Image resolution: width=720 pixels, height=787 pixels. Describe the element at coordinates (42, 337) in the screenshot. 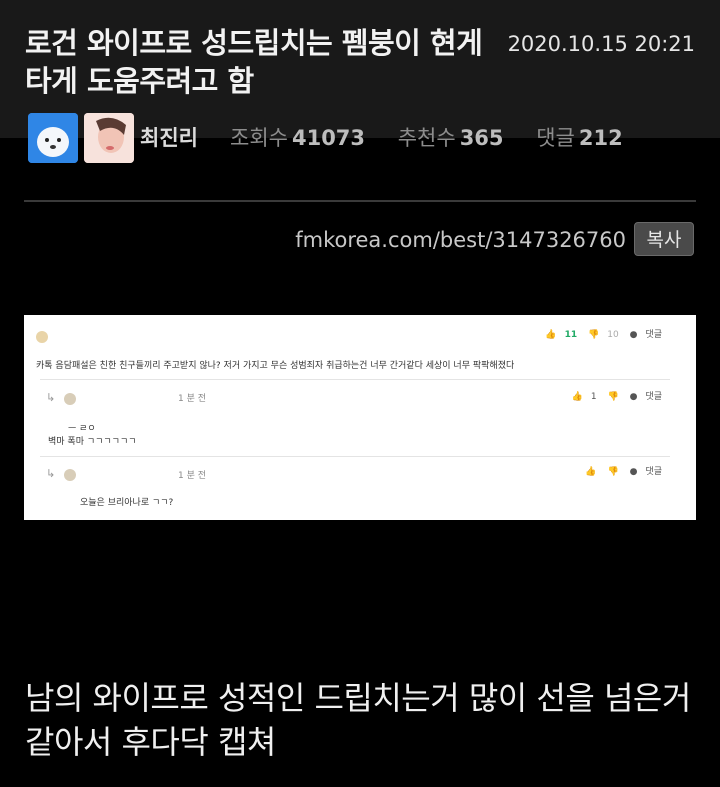

I see `commenter-avatar-icon` at that location.